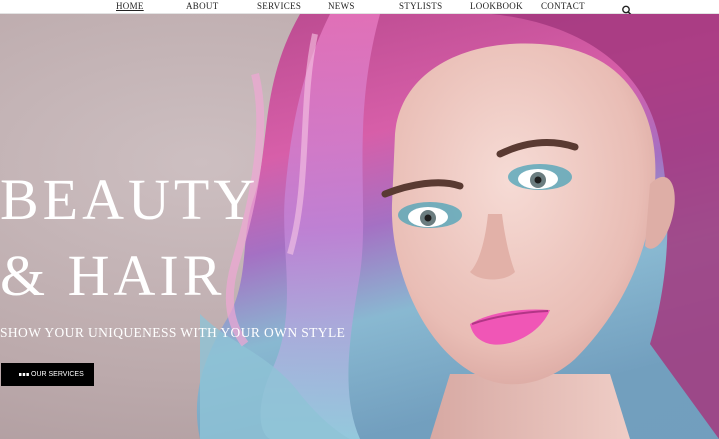 This screenshot has height=439, width=719. I want to click on nav-contact: CONTACT, so click(563, 6).